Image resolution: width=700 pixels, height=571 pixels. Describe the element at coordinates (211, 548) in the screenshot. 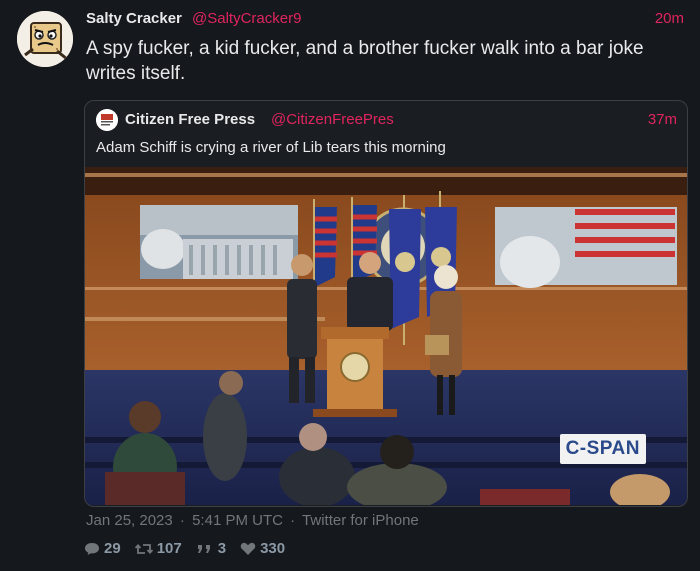

I see `quote-tweet-button: 3` at that location.